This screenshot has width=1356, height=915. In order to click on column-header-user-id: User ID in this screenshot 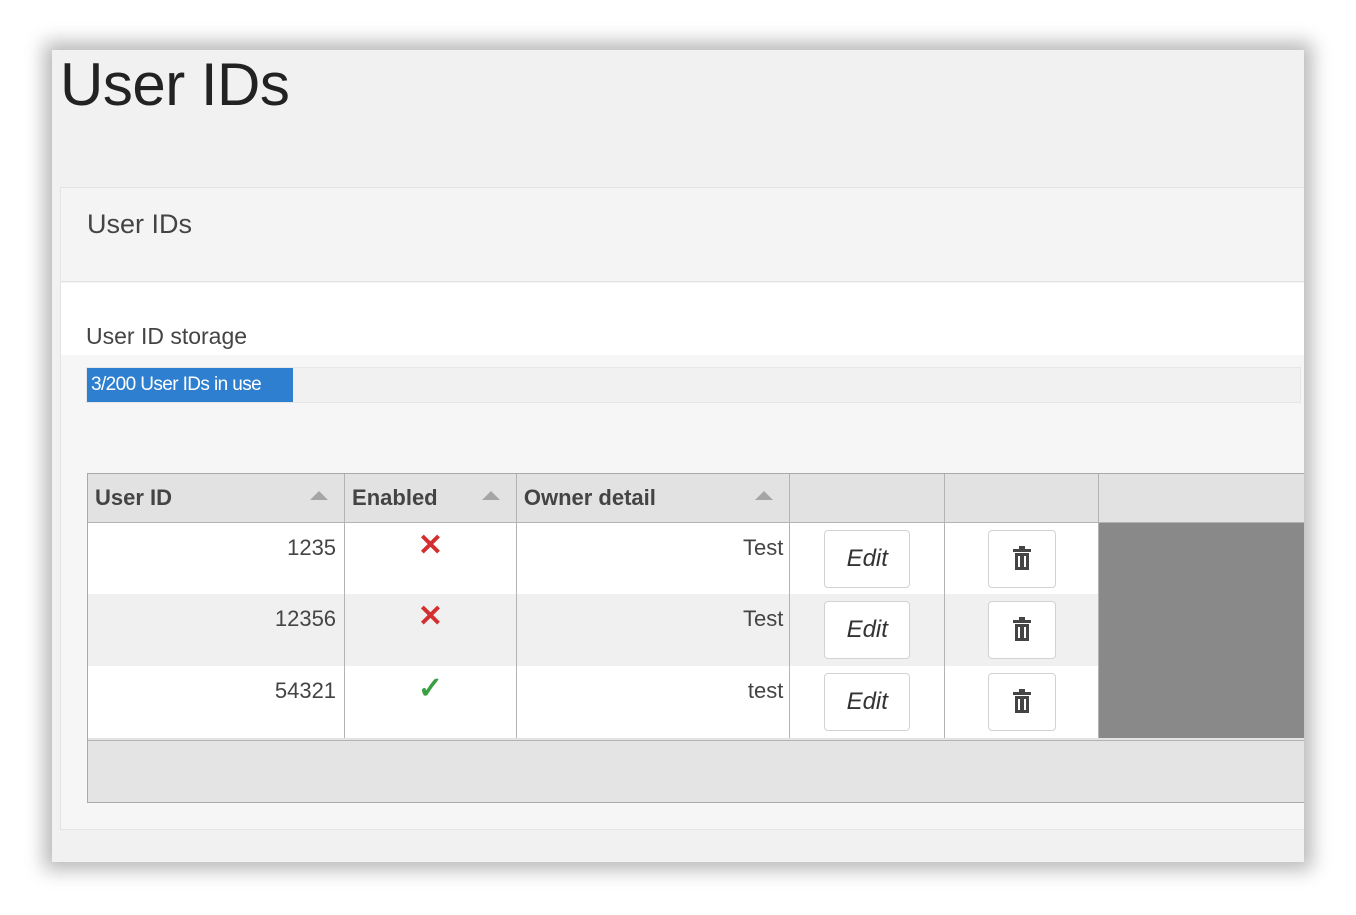, I will do `click(217, 498)`.